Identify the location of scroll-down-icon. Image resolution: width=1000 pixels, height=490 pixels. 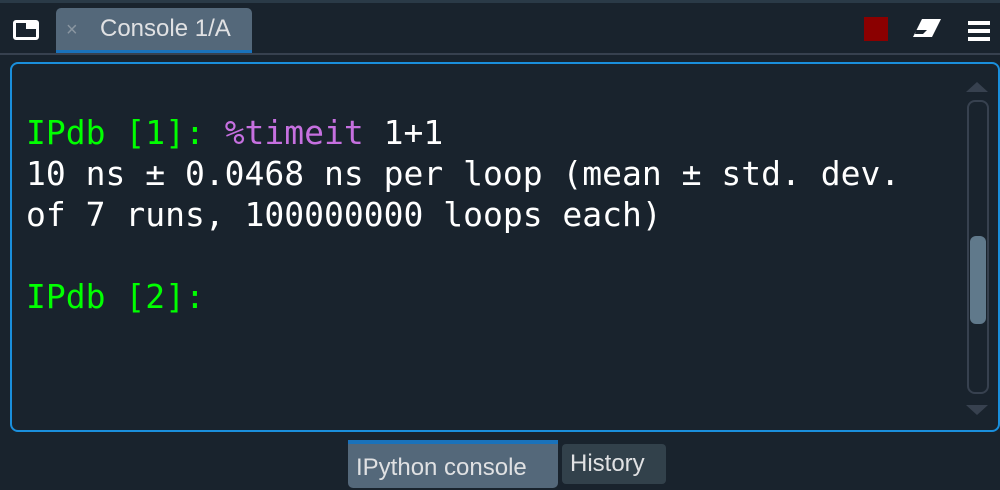
(977, 410).